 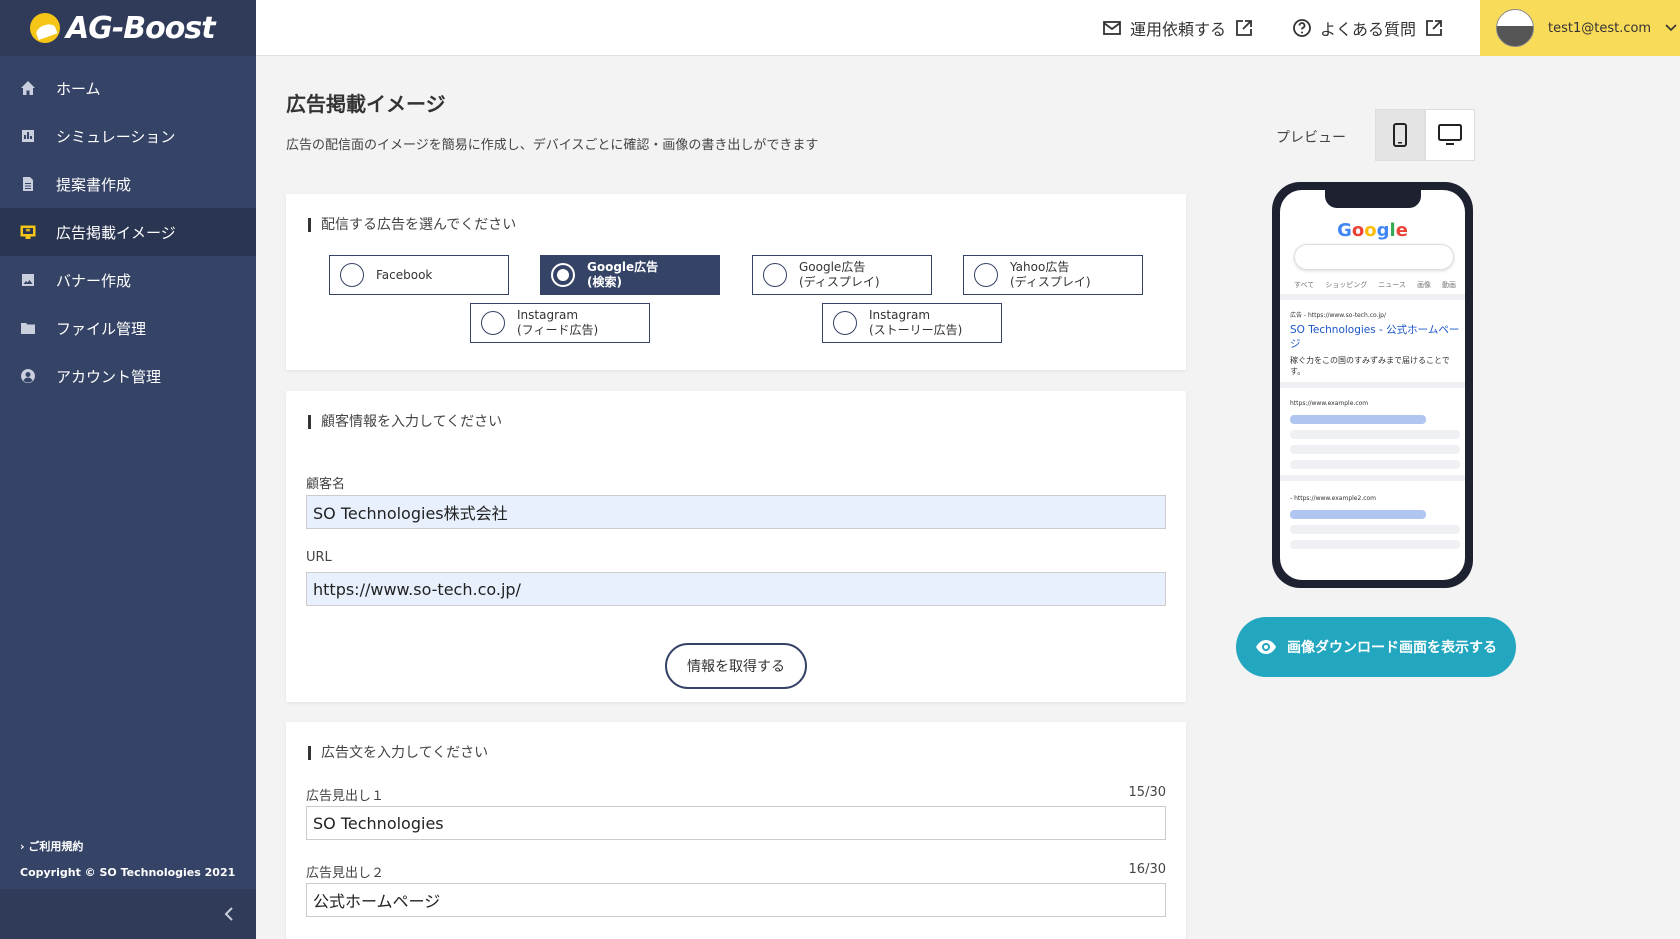 I want to click on download-button-label: 画像ダウンロード画面を表示する, so click(x=1392, y=648).